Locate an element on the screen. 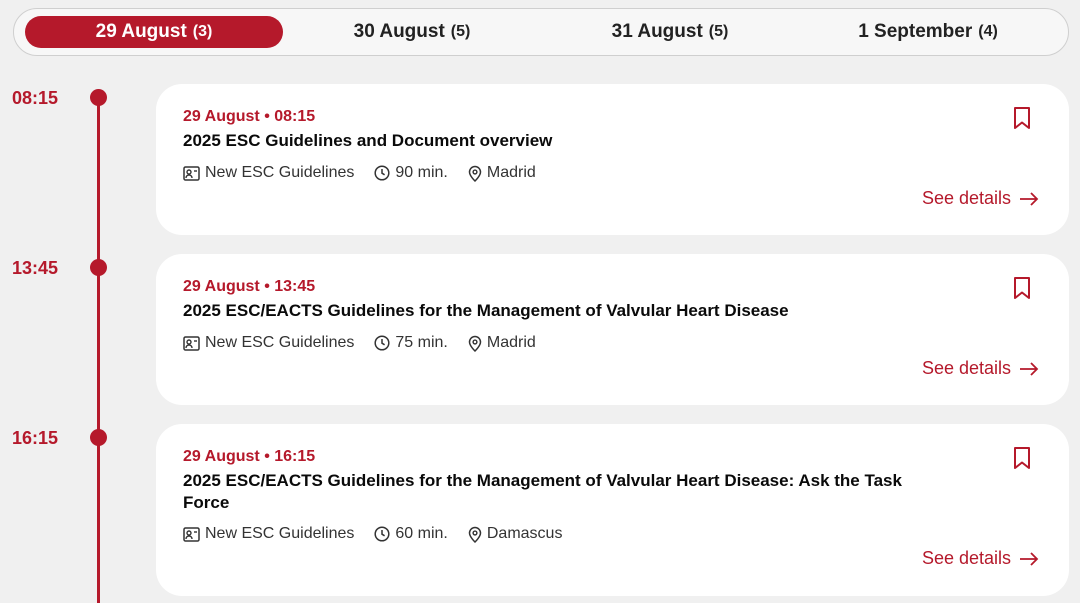  timeline-line is located at coordinates (98, 350).